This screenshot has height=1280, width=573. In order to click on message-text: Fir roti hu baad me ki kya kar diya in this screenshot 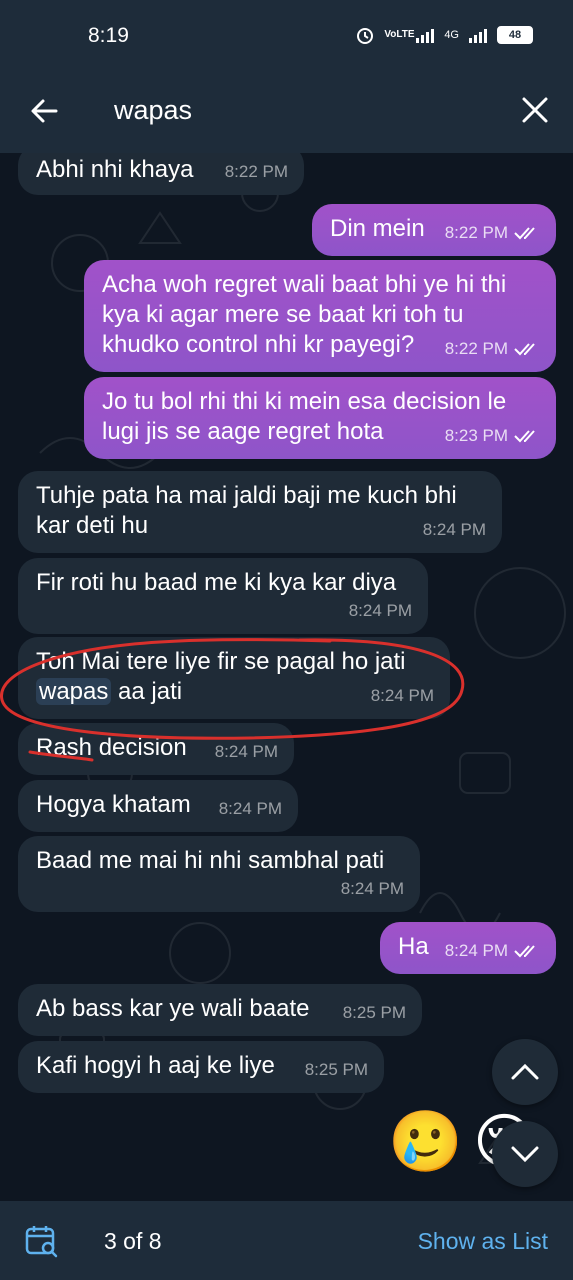, I will do `click(216, 582)`.